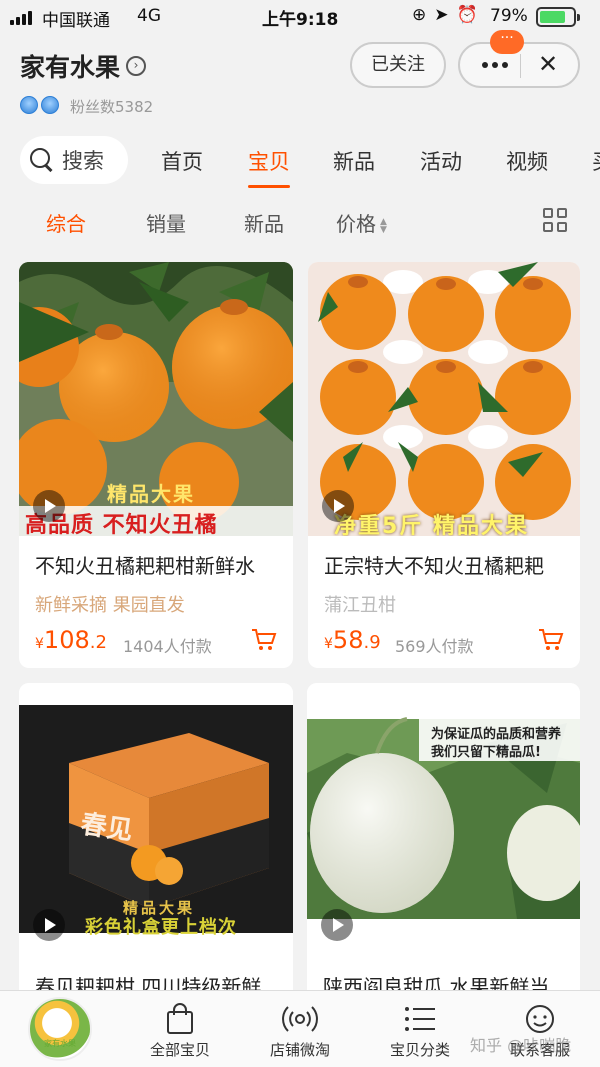 This screenshot has width=600, height=1067. Describe the element at coordinates (145, 566) in the screenshot. I see `product-title: 不知火丑橘耙耙柑新鲜水` at that location.